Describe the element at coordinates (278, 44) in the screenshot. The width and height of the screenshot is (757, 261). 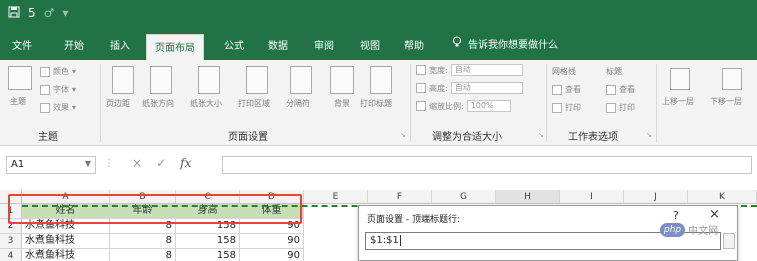
I see `tab-data: 数据` at that location.